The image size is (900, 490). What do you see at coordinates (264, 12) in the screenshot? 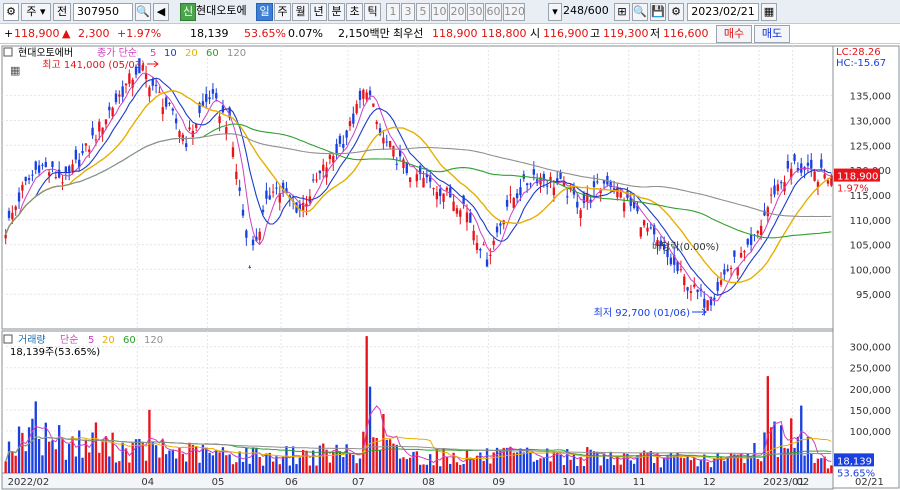
I see `period-button-0: 일` at bounding box center [264, 12].